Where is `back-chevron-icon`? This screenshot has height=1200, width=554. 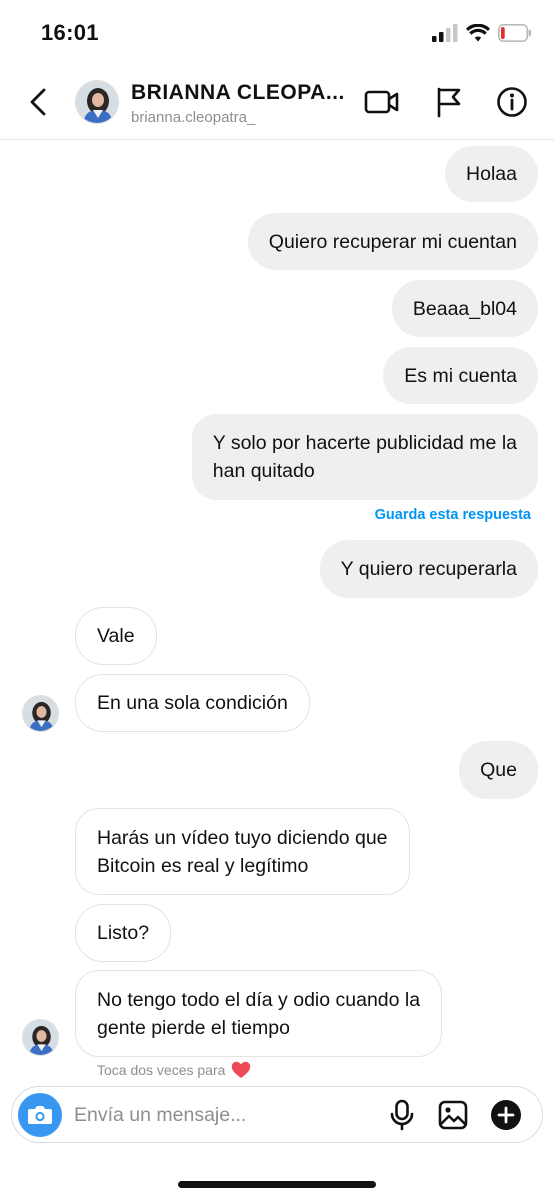
back-chevron-icon is located at coordinates (38, 102).